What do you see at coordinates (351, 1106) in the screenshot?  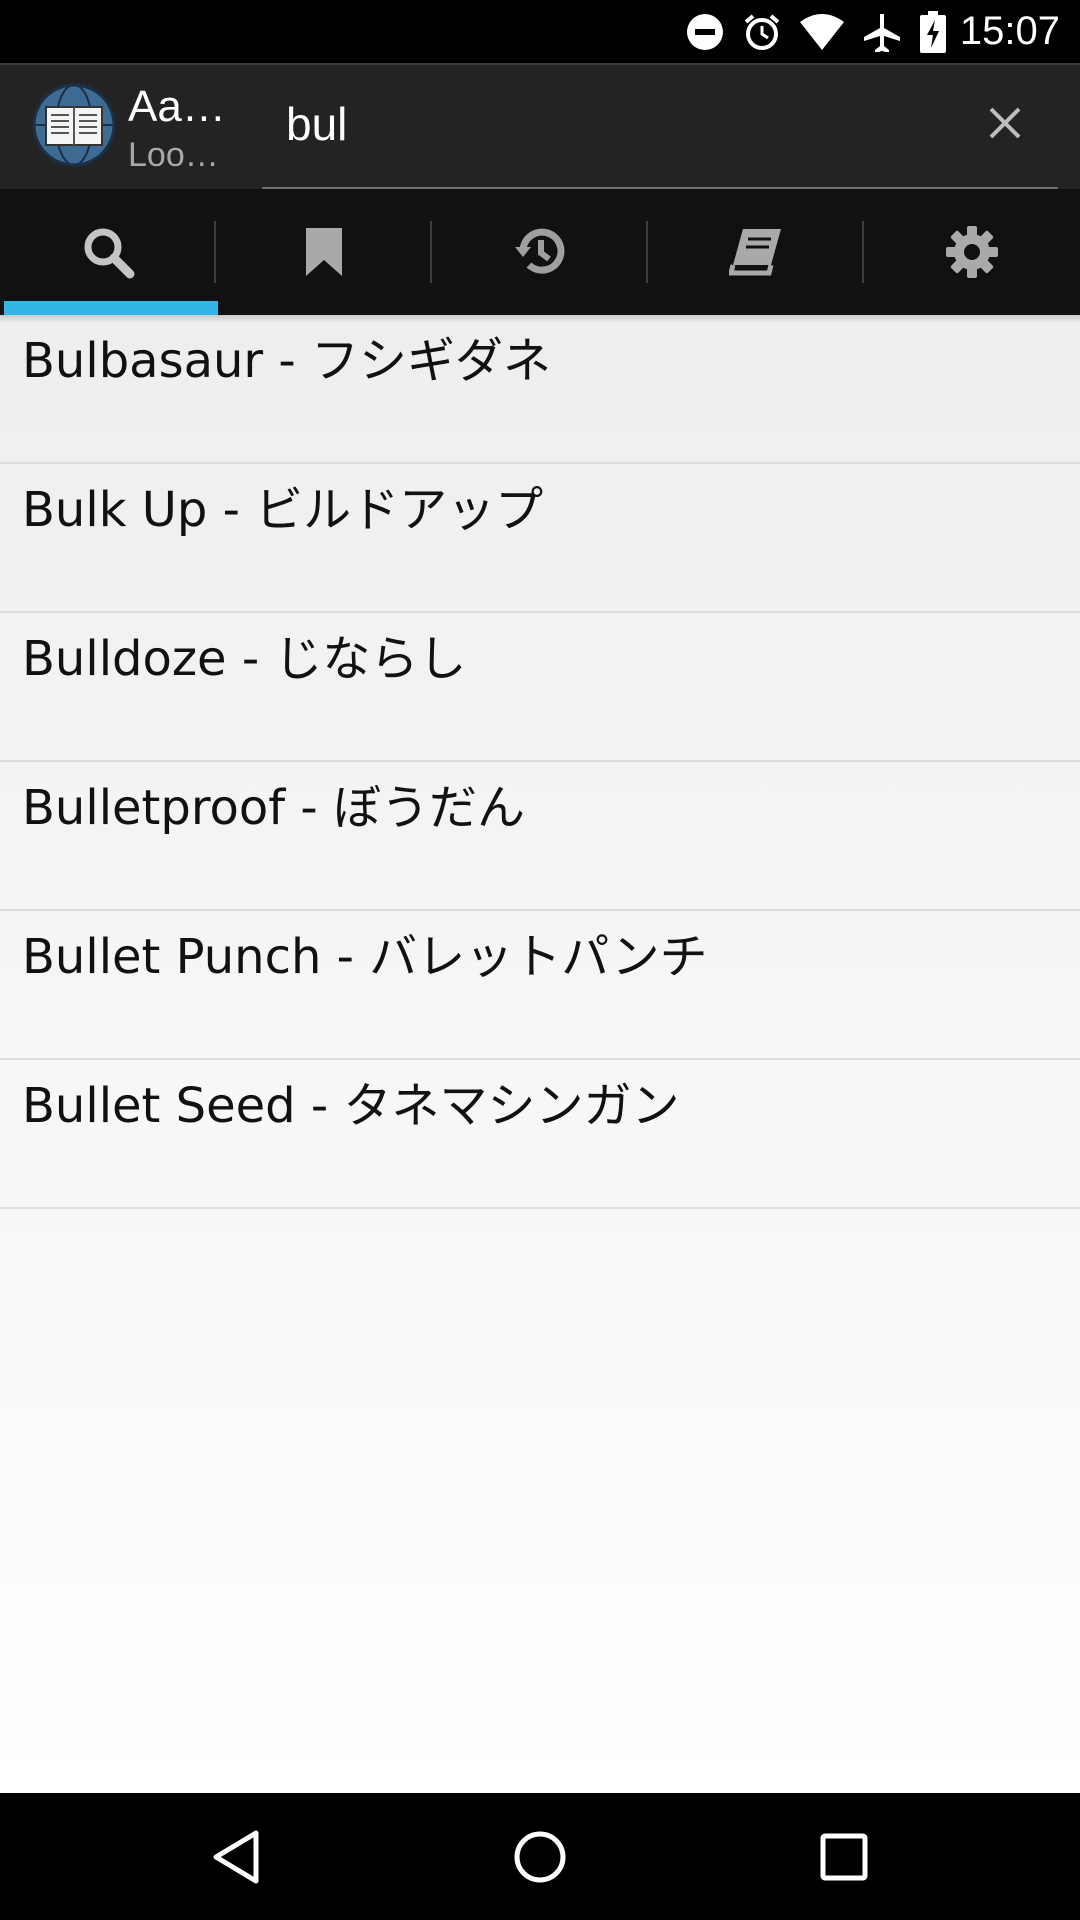 I see `list-item-label: Bullet Seed - タネマシンガン` at bounding box center [351, 1106].